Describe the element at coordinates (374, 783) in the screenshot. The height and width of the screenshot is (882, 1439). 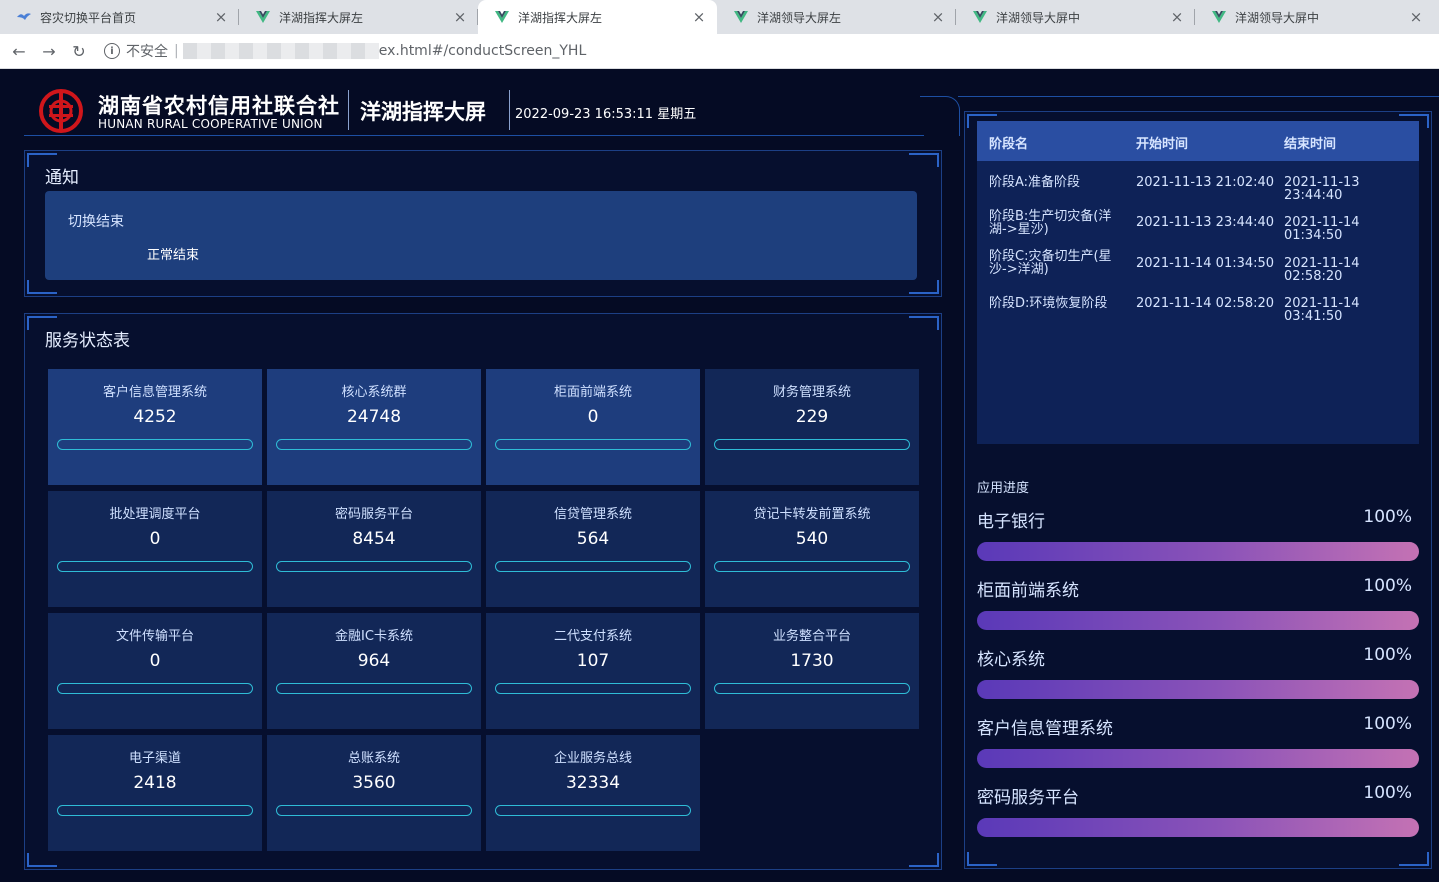
I see `service-value: 3560` at that location.